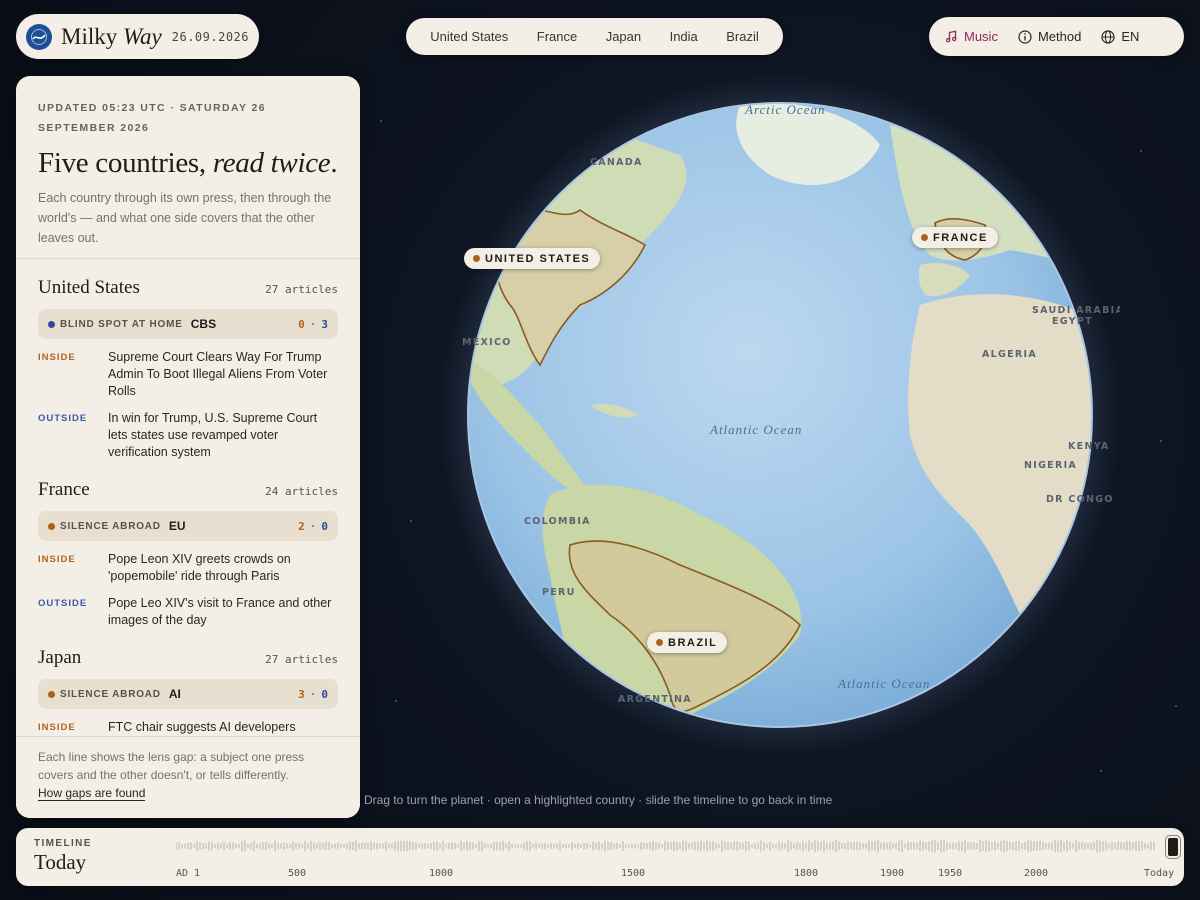 The image size is (1200, 900). I want to click on method-button: Method, so click(1049, 36).